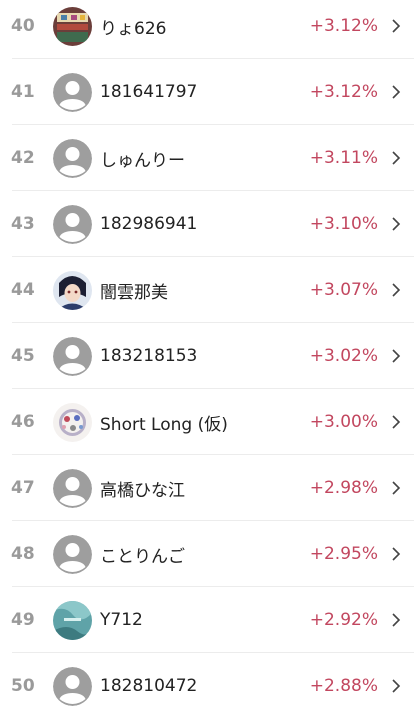  What do you see at coordinates (343, 158) in the screenshot?
I see `change-percent: +3.11%` at bounding box center [343, 158].